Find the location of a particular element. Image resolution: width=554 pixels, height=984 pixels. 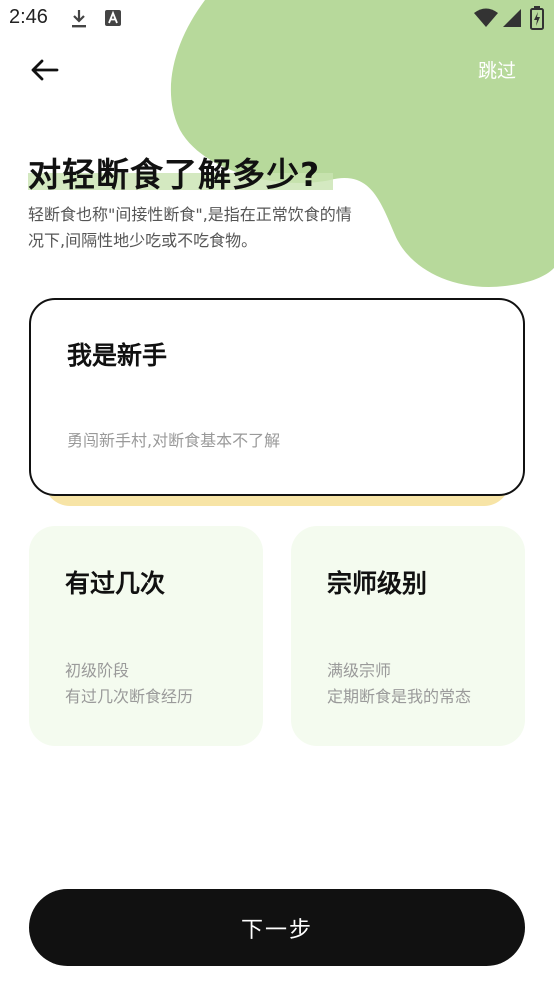

battery-icon is located at coordinates (537, 18).